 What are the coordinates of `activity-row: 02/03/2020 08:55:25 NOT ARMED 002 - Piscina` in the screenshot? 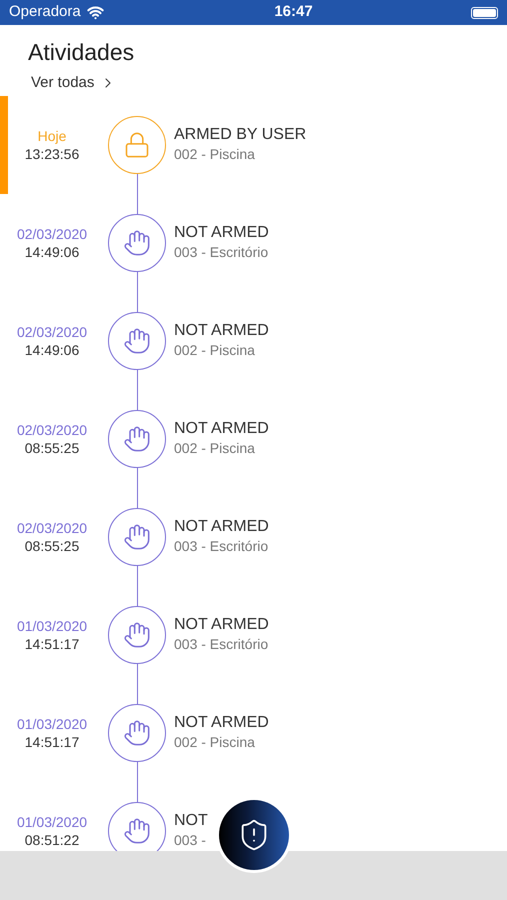 It's located at (253, 439).